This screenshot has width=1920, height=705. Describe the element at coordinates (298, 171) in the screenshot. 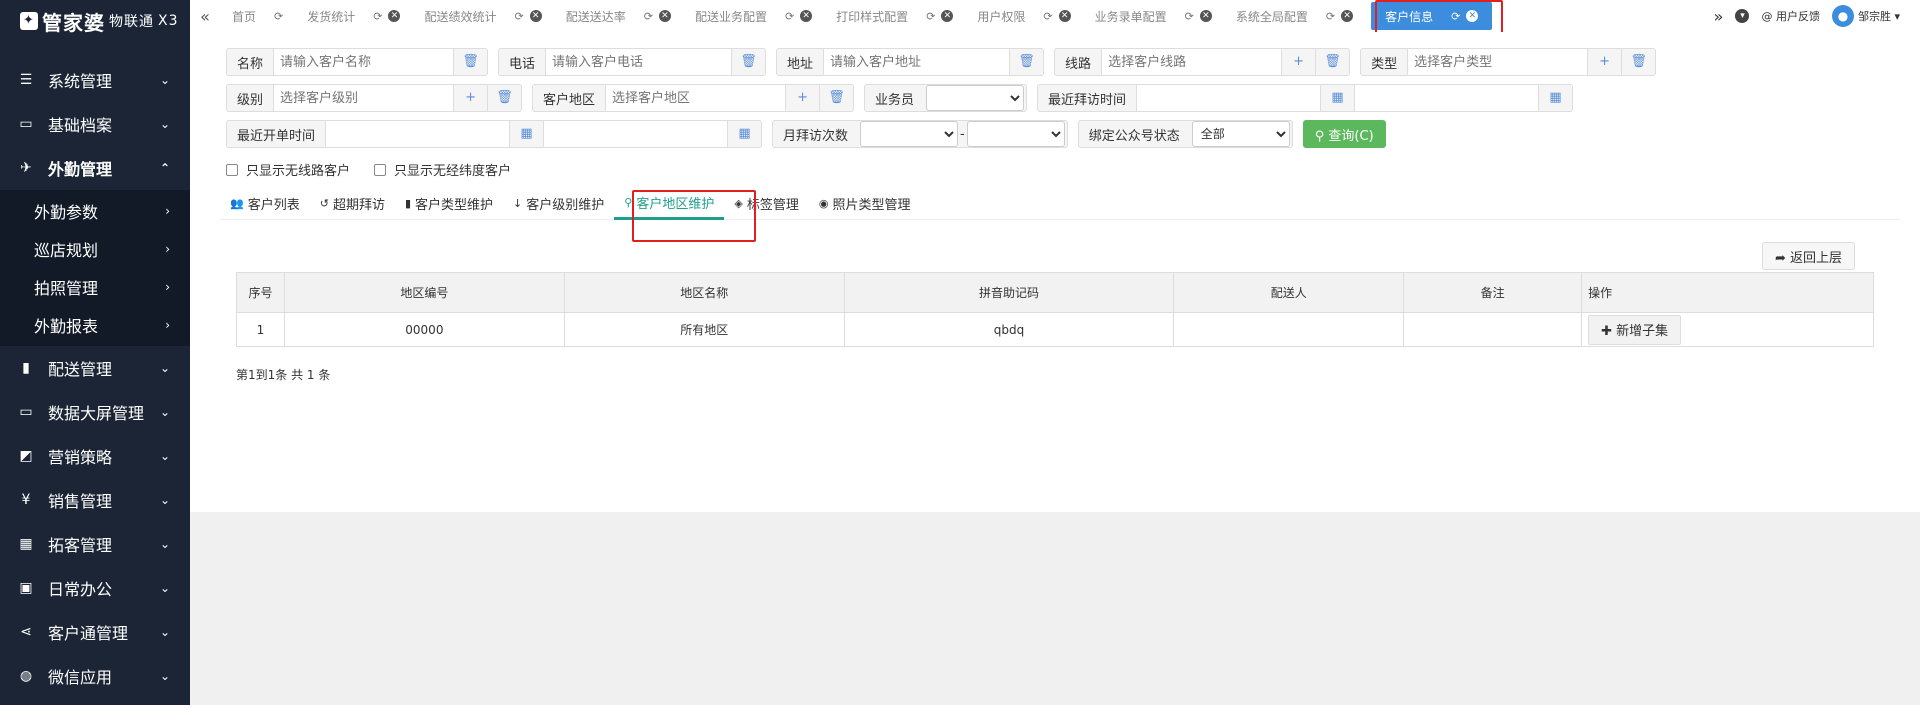

I see `no-route-label: 只显示无线路客户` at that location.